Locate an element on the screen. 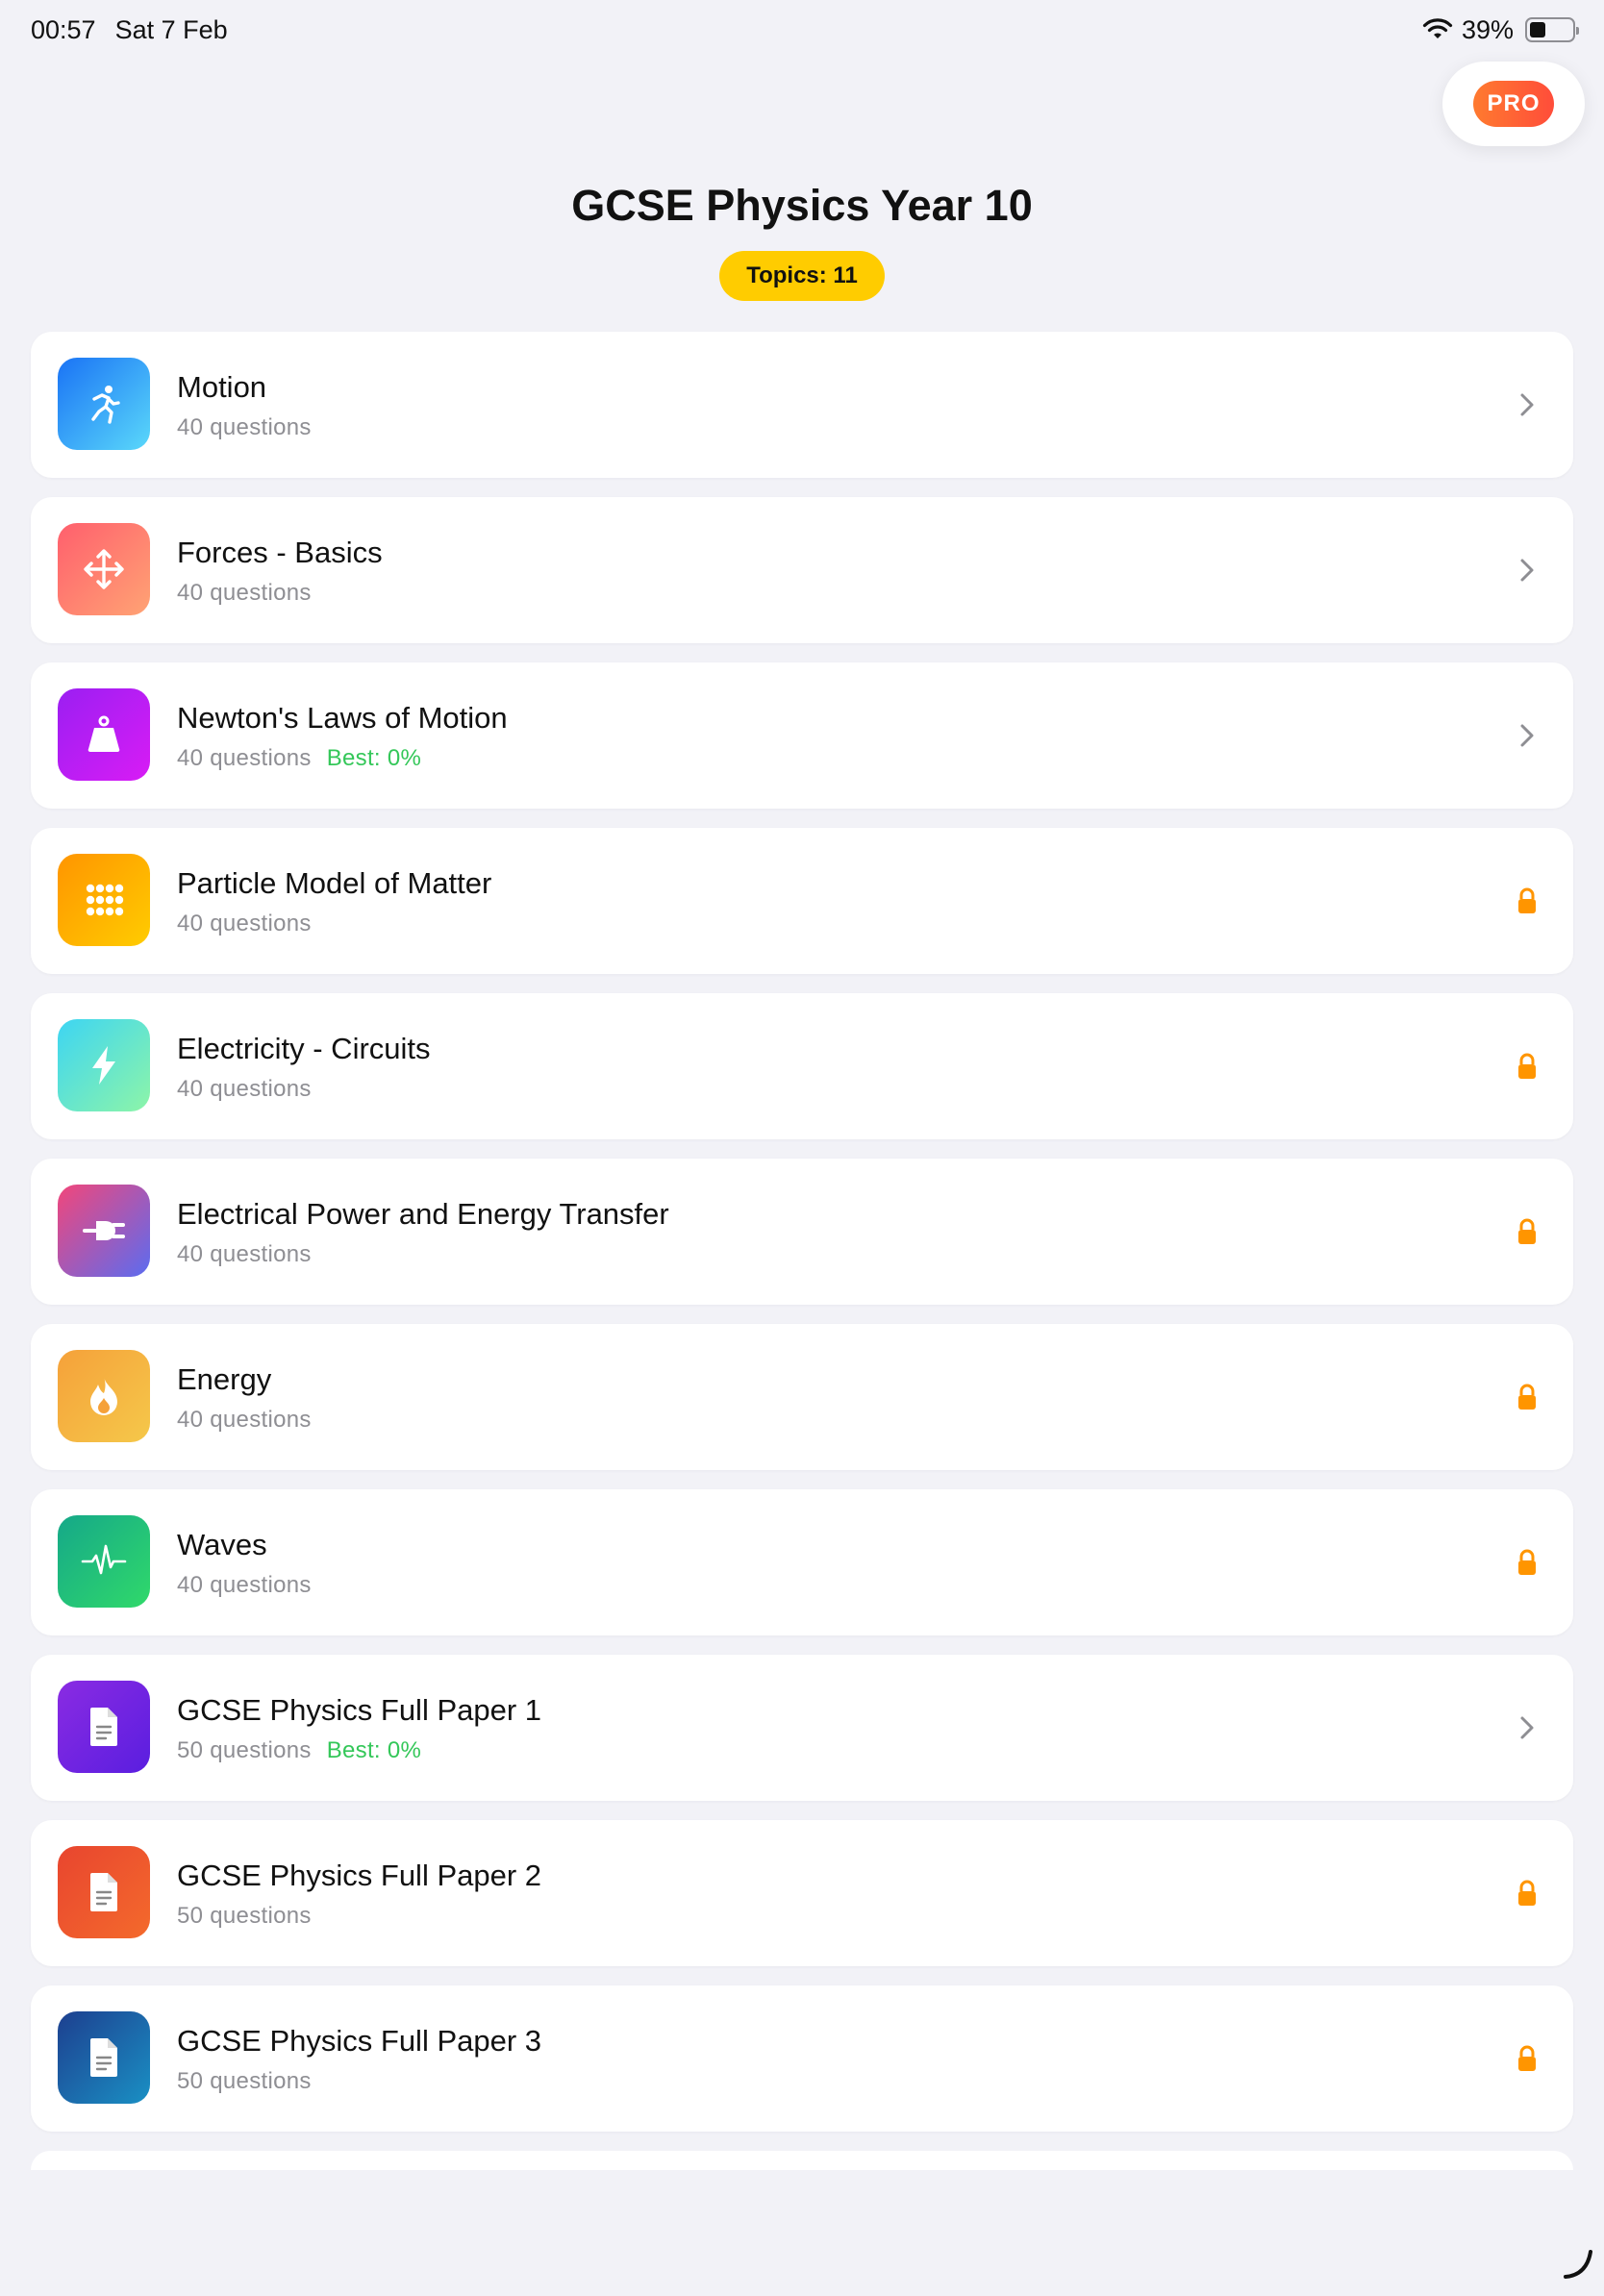  resize-handle-icon is located at coordinates (1579, 2263).